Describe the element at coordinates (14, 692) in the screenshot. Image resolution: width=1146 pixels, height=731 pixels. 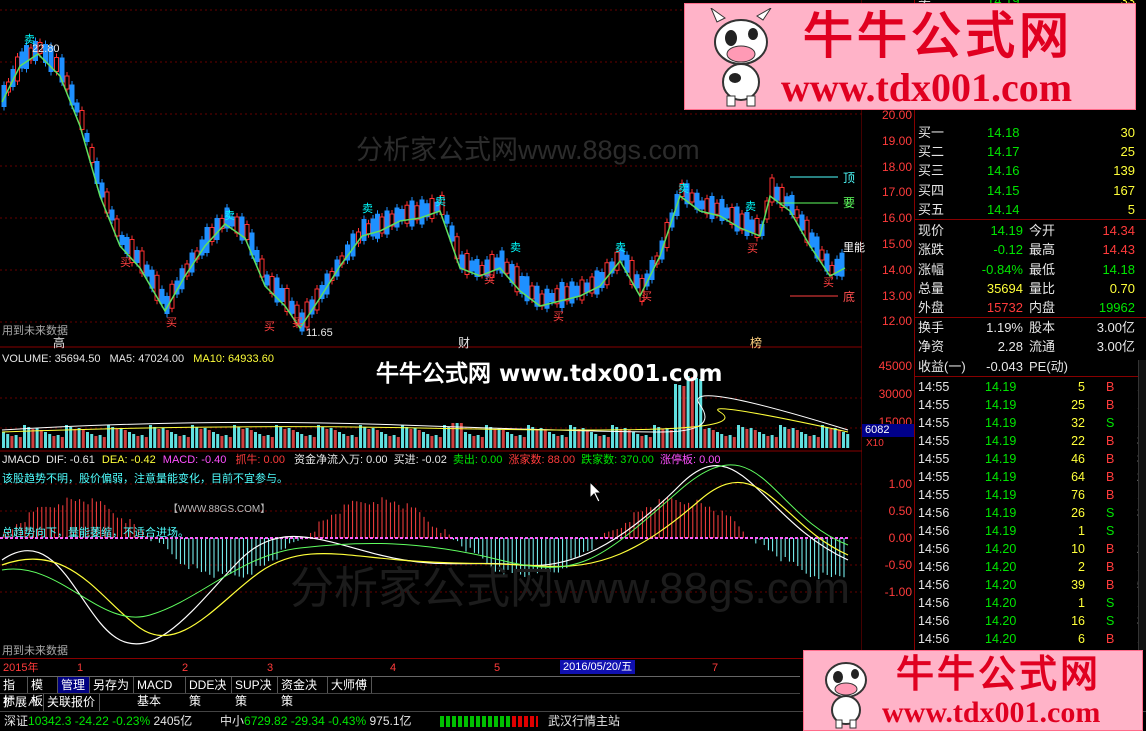
I see `tab-0: 指标` at that location.